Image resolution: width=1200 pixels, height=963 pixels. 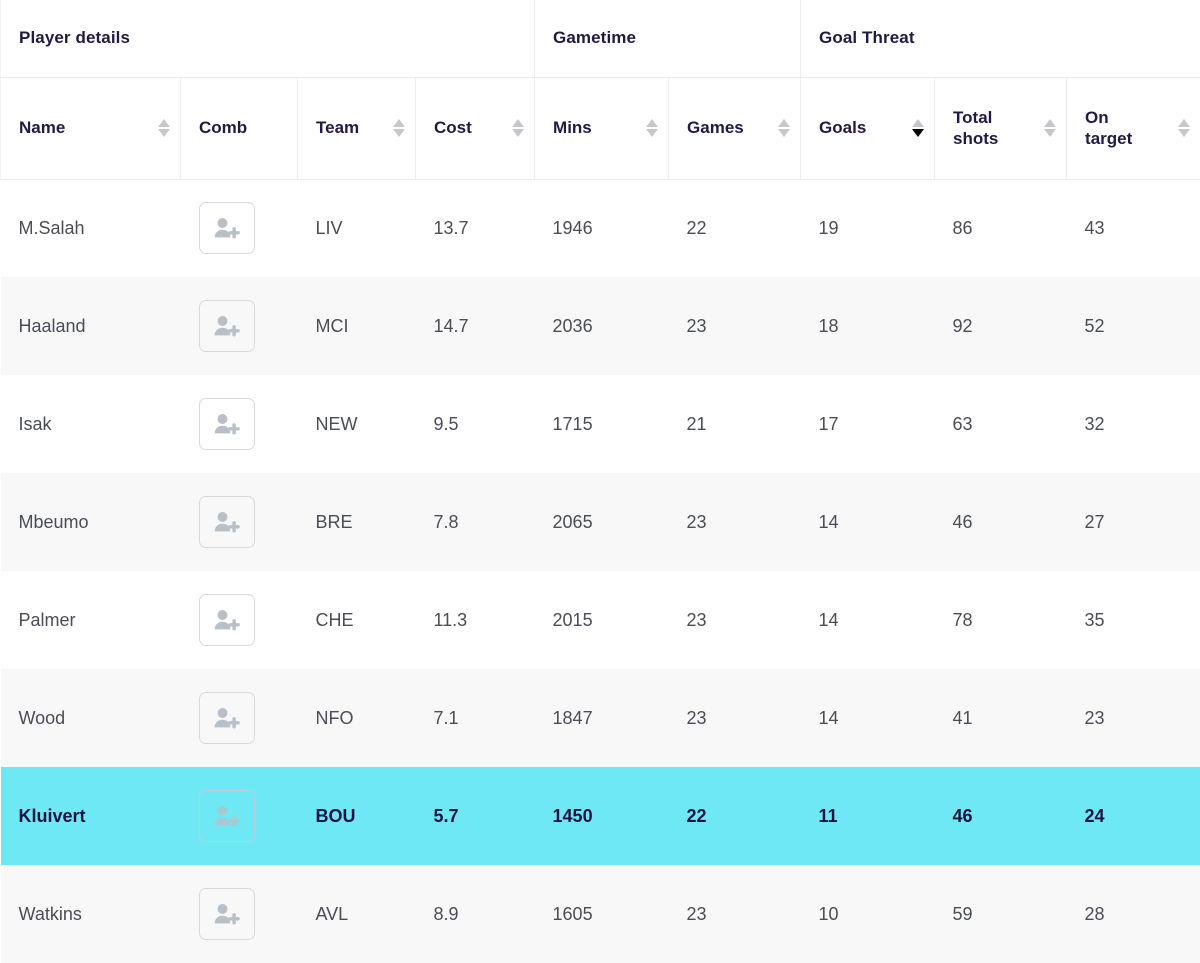 I want to click on table-row: Wood NFO 7.1 1847 23 14 41 23, so click(x=600, y=718).